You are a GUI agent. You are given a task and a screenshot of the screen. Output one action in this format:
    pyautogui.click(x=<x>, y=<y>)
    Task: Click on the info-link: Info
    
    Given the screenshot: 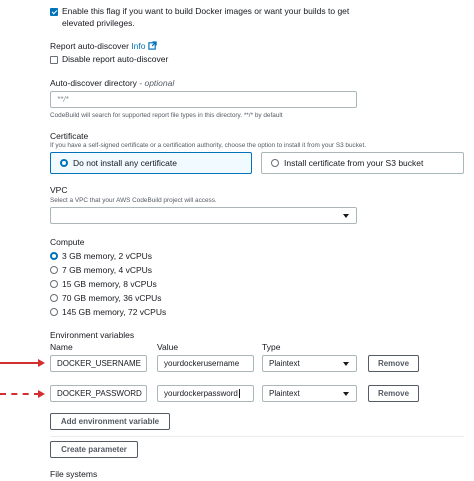 What is the action you would take?
    pyautogui.click(x=138, y=46)
    